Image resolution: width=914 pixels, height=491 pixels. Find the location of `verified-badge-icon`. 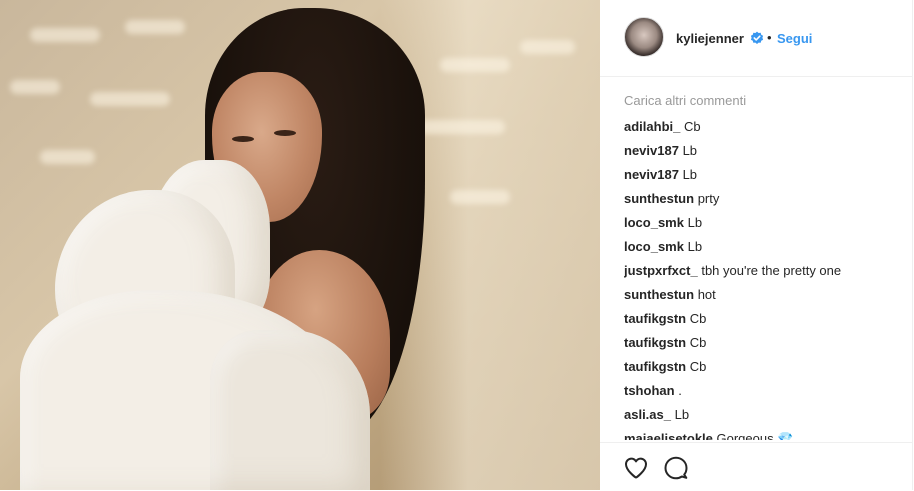

verified-badge-icon is located at coordinates (757, 37).